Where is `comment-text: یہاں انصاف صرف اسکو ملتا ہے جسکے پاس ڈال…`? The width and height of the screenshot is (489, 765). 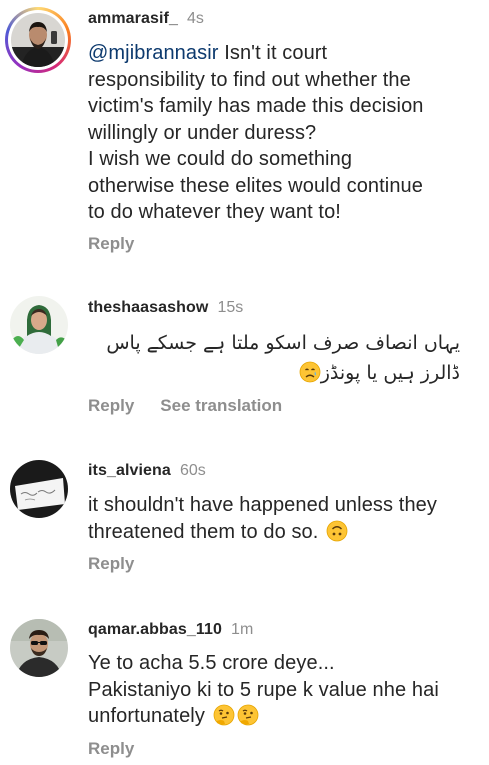 comment-text: یہاں انصاف صرف اسکو ملتا ہے جسکے پاس ڈال… is located at coordinates (274, 358).